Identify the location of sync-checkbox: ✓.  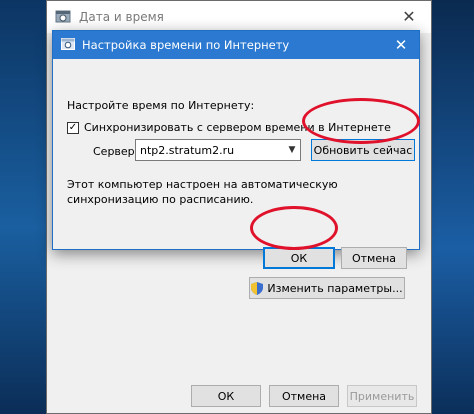
(73, 127).